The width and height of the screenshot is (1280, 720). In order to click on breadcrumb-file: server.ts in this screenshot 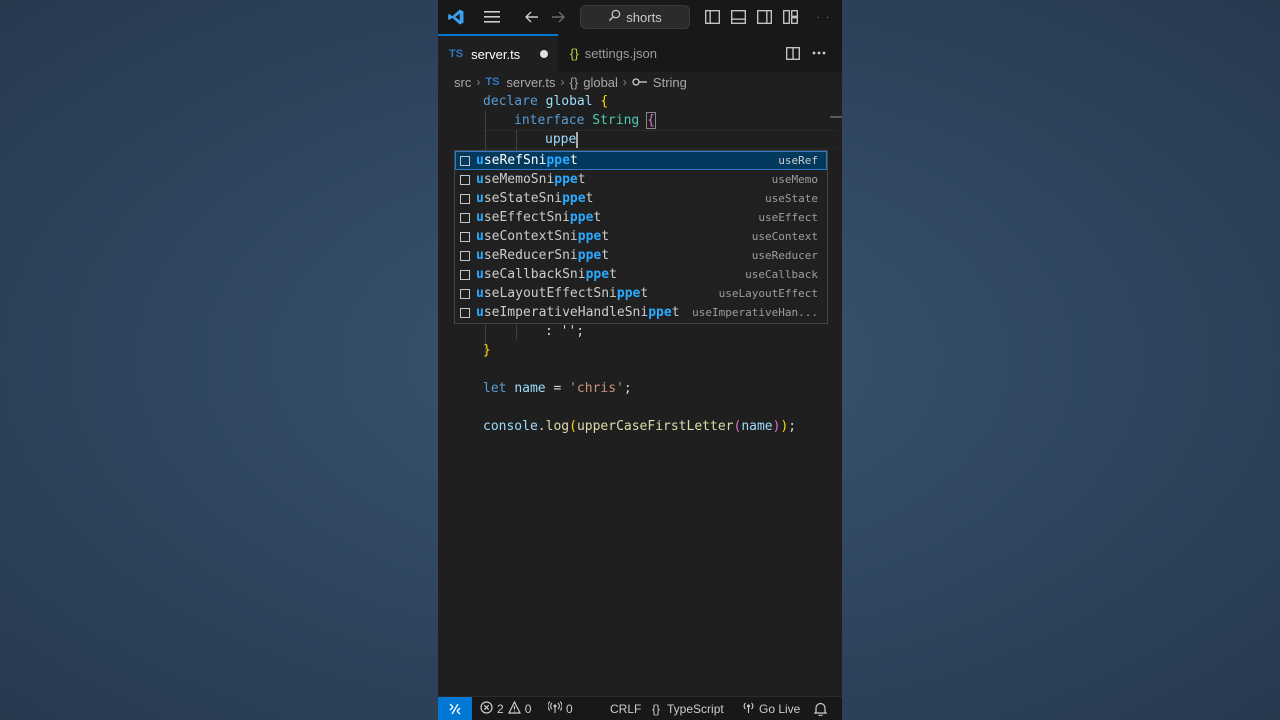, I will do `click(530, 82)`.